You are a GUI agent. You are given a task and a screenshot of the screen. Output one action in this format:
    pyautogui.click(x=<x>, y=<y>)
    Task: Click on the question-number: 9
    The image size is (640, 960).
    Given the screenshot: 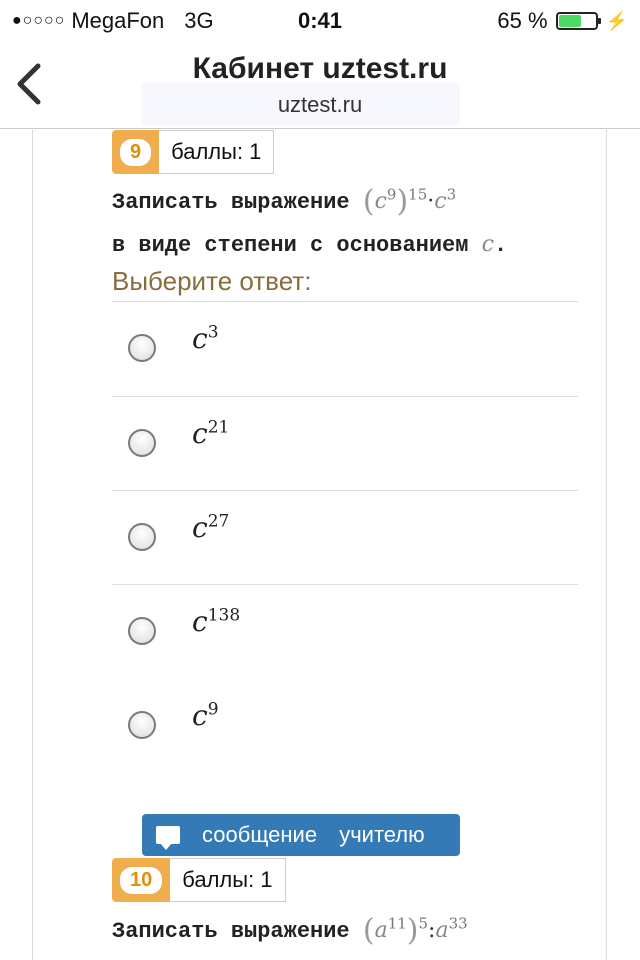 What is the action you would take?
    pyautogui.click(x=136, y=152)
    